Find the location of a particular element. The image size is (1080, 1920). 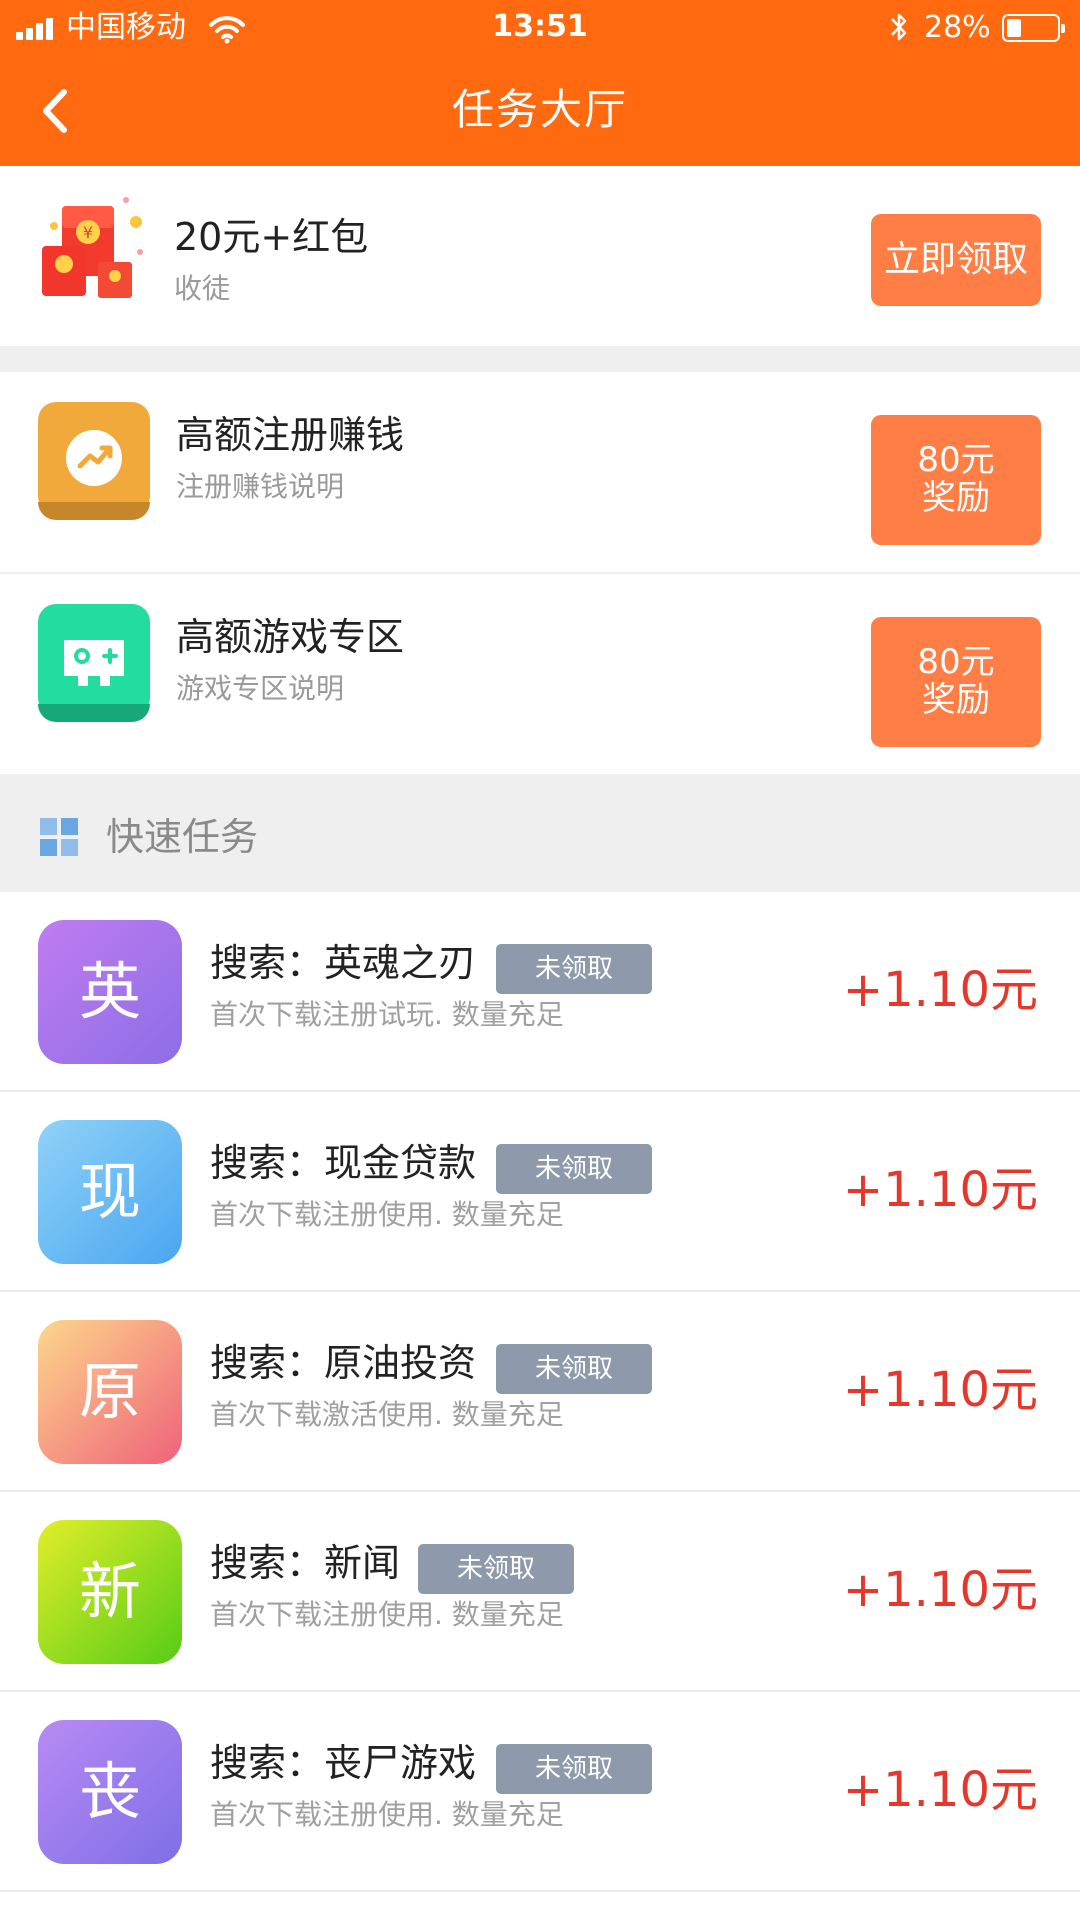

clock: 13:51 is located at coordinates (540, 26).